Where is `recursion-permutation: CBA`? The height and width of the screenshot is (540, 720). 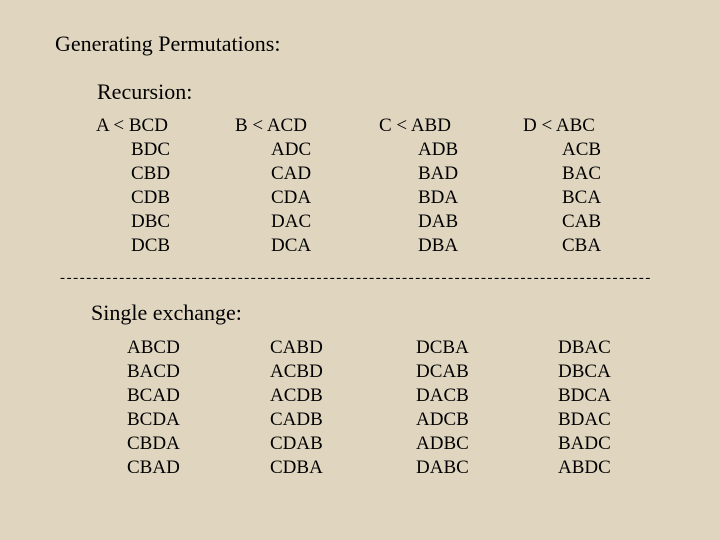
recursion-permutation: CBA is located at coordinates (582, 245).